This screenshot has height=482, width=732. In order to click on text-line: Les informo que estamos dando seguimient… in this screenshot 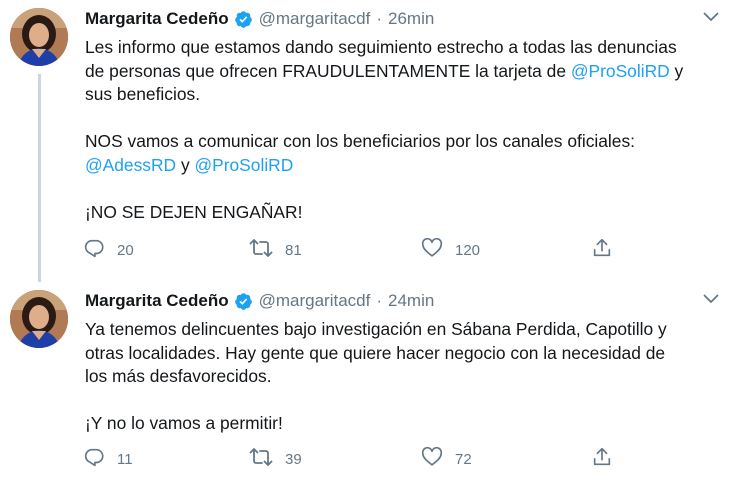, I will do `click(381, 47)`.